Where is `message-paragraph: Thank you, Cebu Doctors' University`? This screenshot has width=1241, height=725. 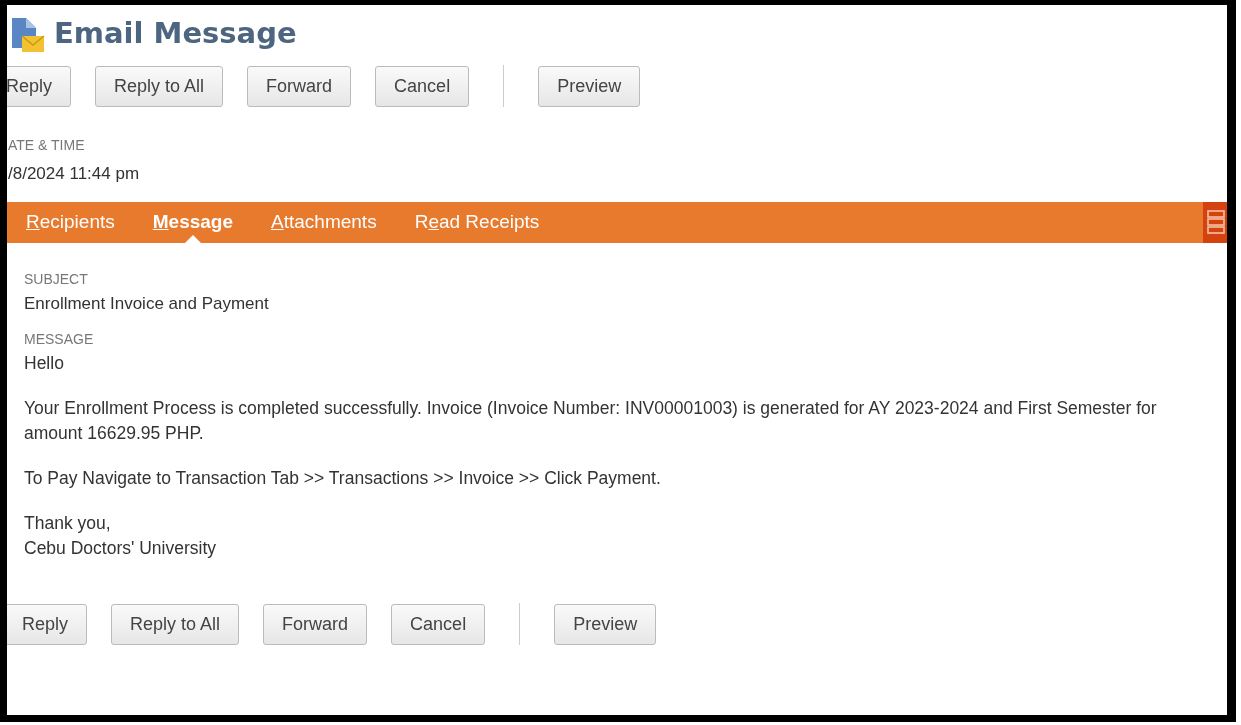 message-paragraph: Thank you, Cebu Doctors' University is located at coordinates (120, 536).